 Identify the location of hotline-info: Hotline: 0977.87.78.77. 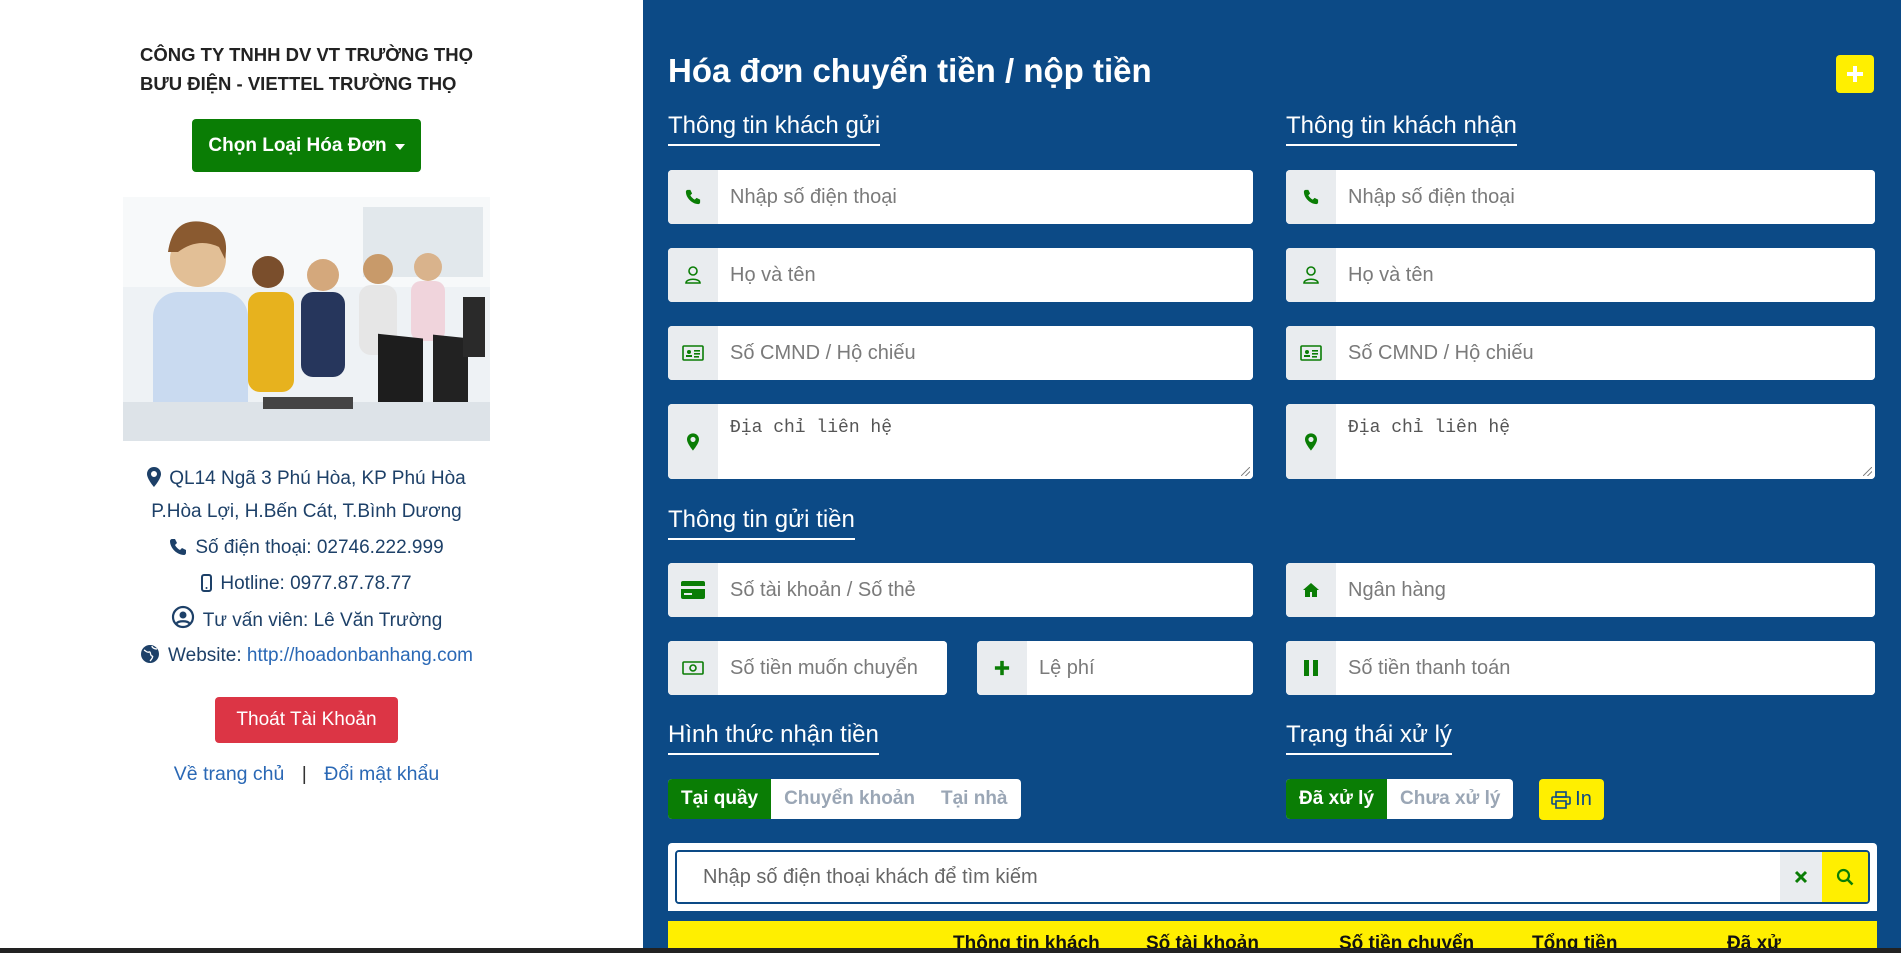
(306, 585).